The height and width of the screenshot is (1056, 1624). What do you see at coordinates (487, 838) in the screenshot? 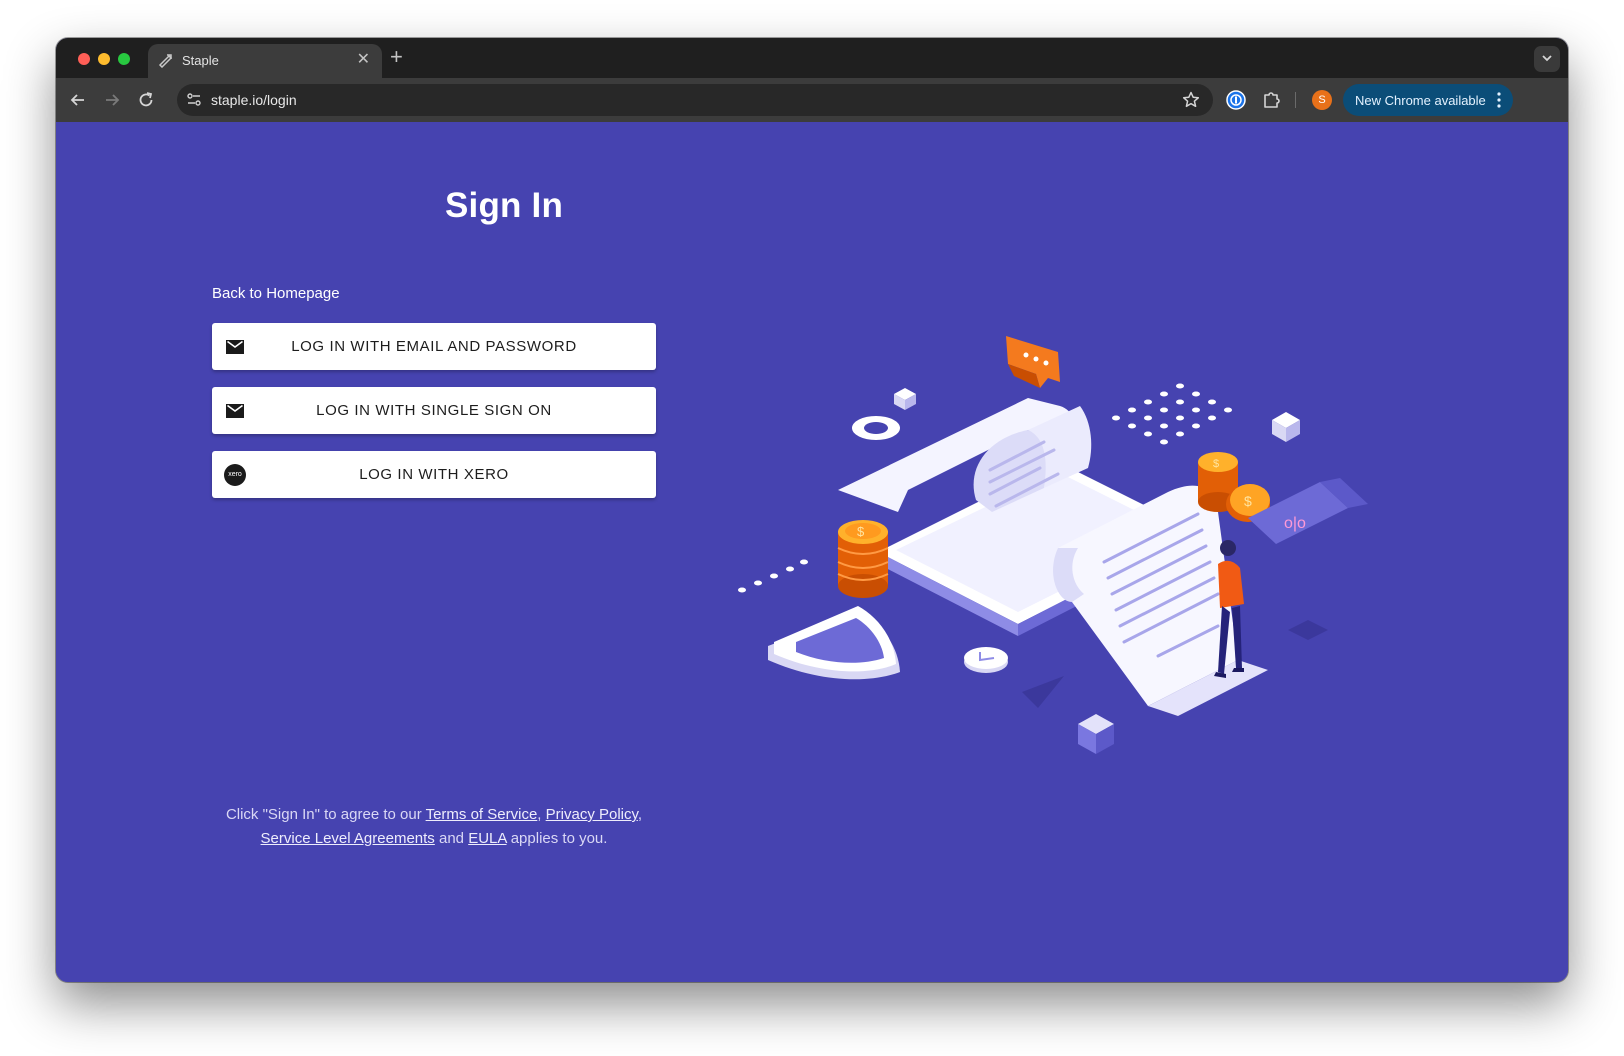
I see `eula-link: EULA` at bounding box center [487, 838].